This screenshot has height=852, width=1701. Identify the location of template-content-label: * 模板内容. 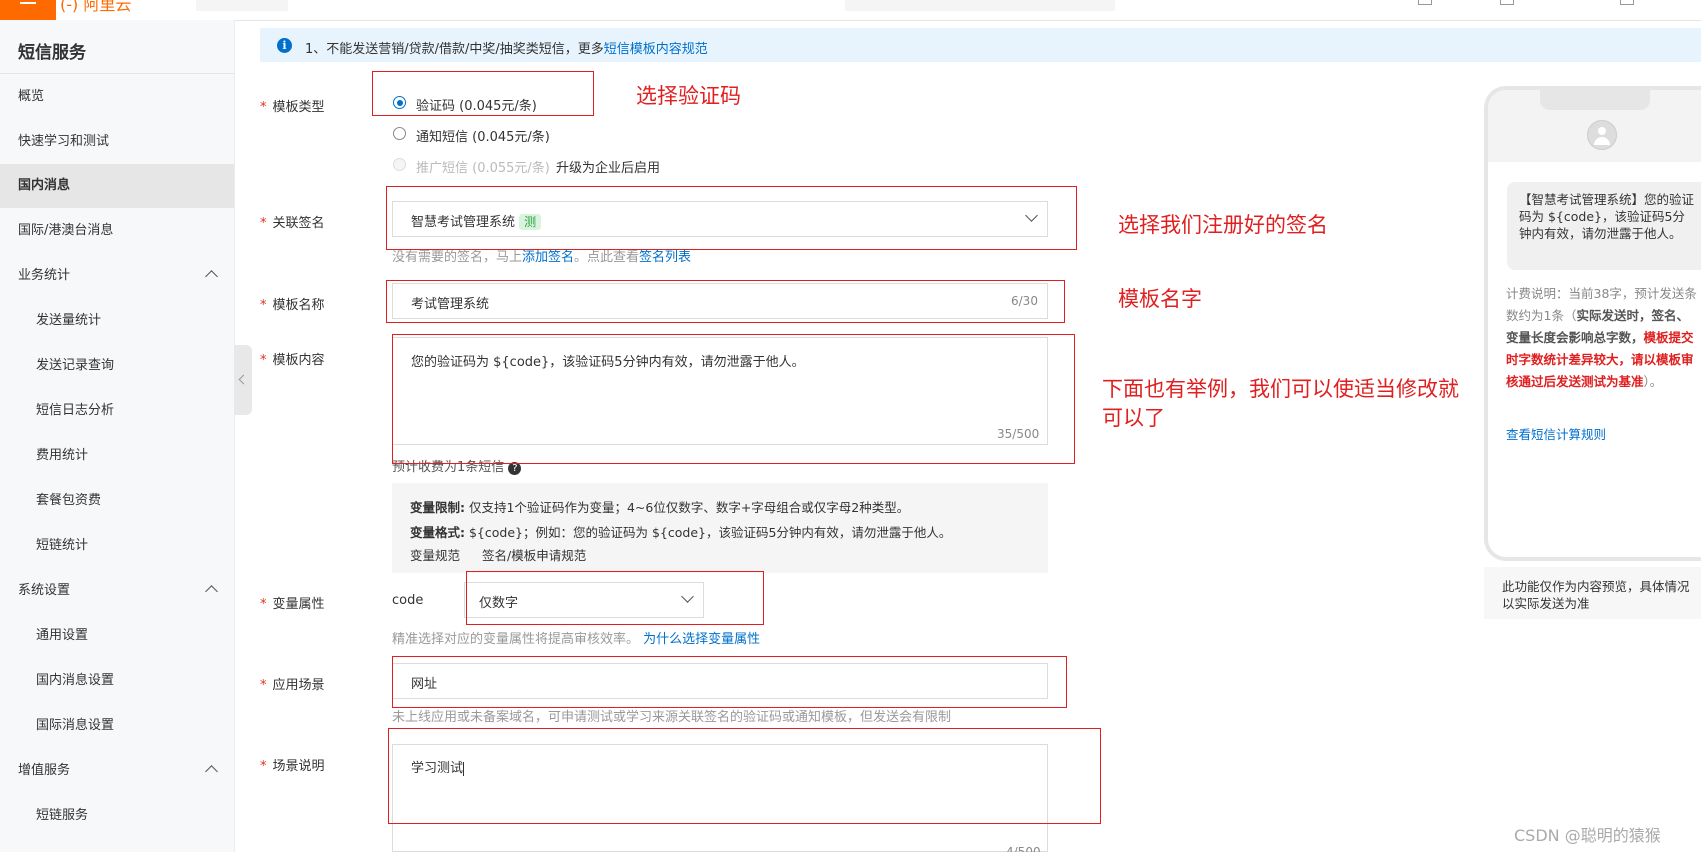
(292, 358).